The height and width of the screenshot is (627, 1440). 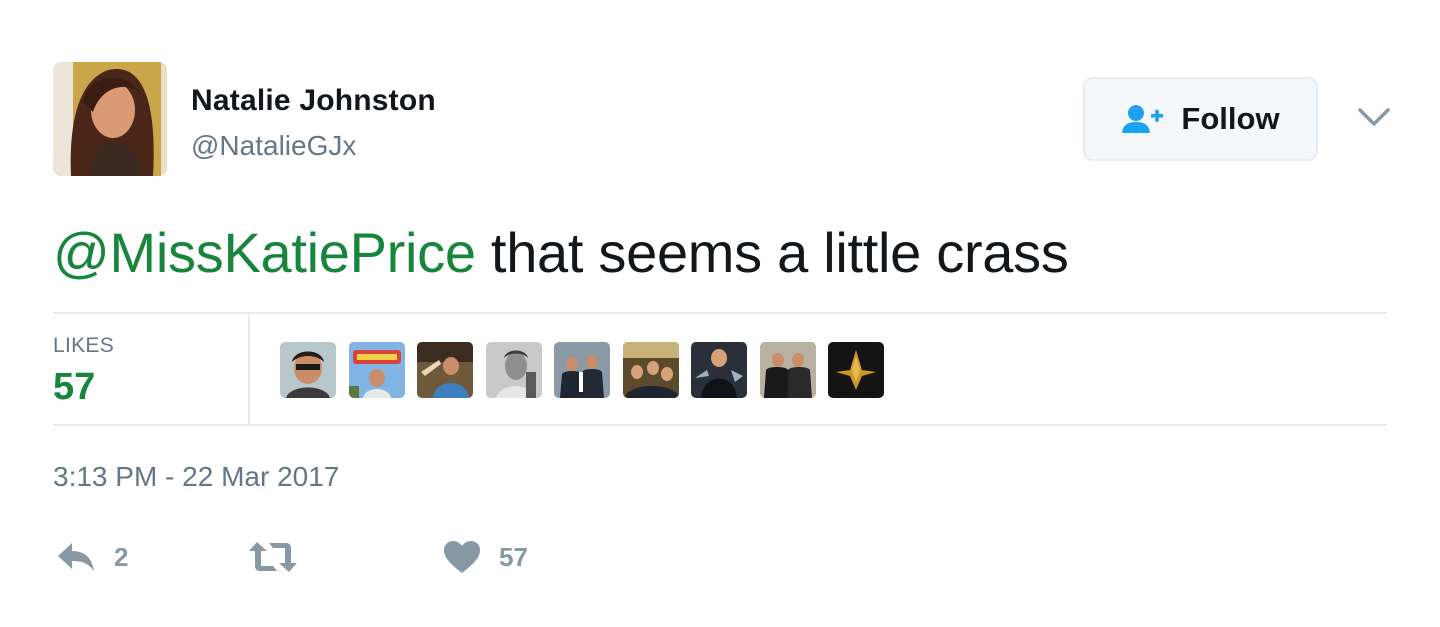 I want to click on heart-icon, so click(x=462, y=557).